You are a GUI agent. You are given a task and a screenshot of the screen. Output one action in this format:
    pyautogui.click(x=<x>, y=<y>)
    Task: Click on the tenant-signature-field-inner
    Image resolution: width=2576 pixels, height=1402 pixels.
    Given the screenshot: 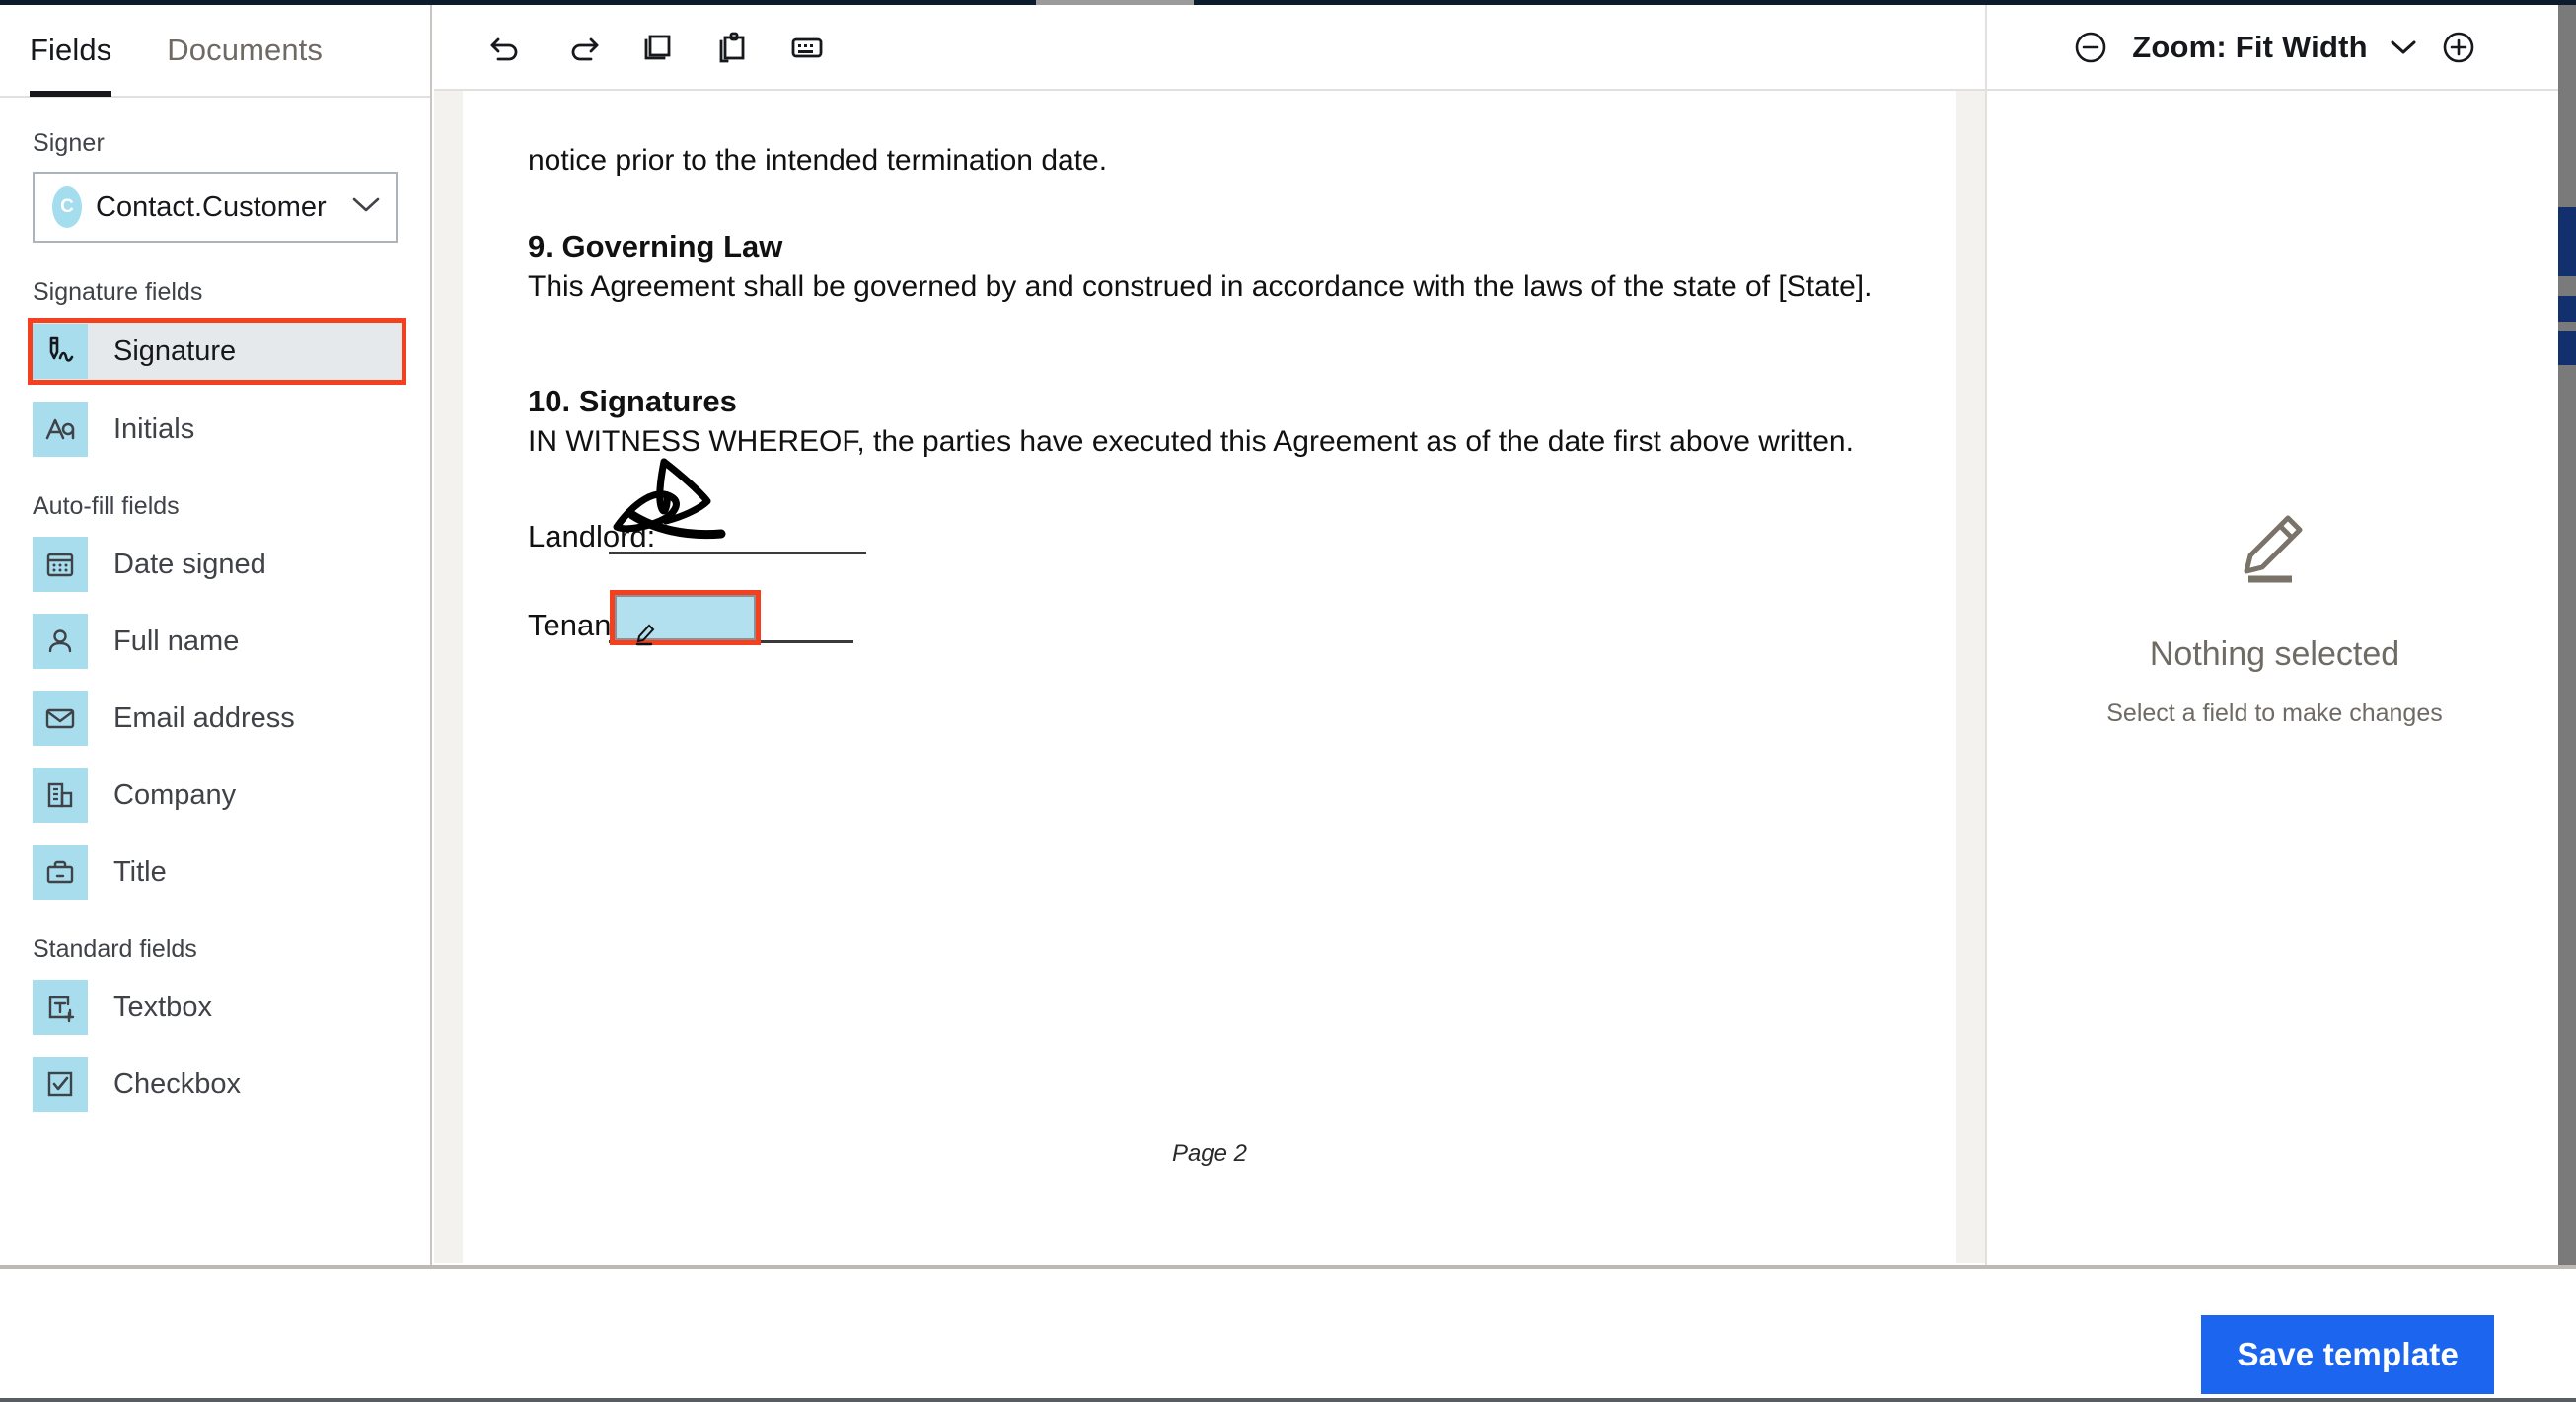 What is the action you would take?
    pyautogui.click(x=685, y=620)
    